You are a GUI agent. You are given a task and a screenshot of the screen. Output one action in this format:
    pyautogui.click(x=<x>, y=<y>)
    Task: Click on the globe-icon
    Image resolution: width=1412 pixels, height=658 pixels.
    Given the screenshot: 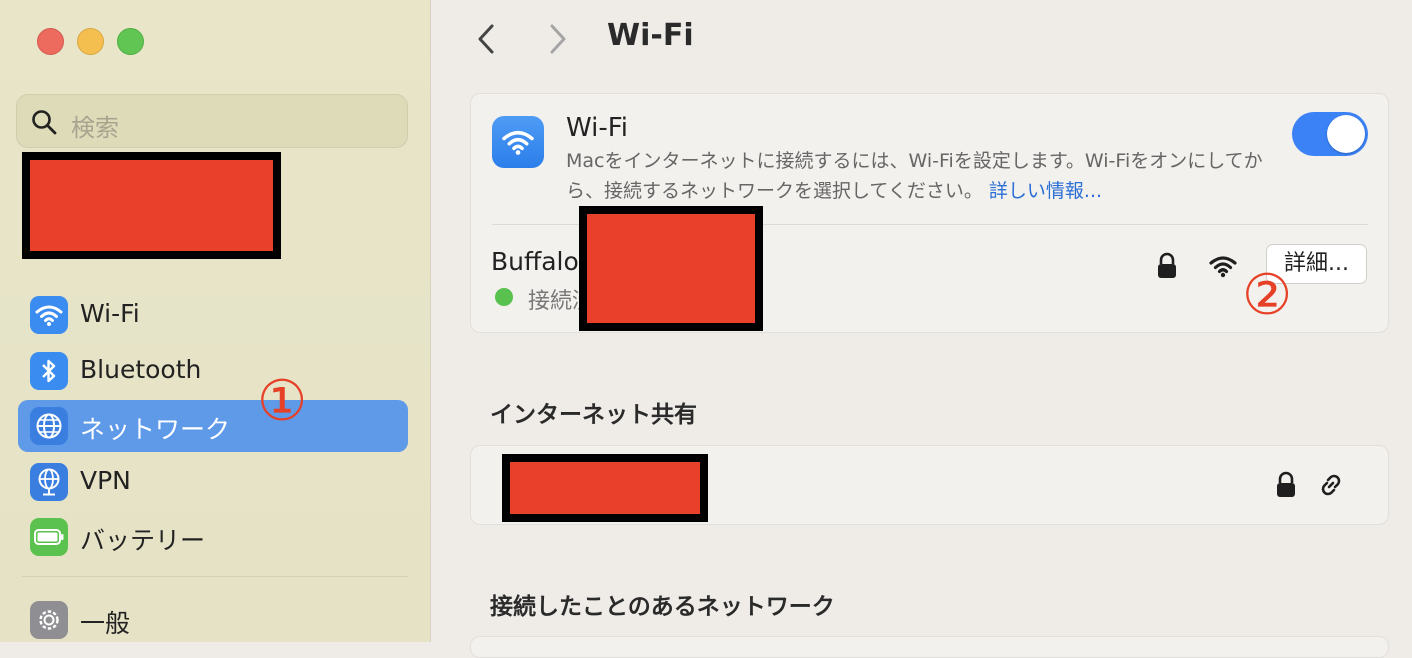 What is the action you would take?
    pyautogui.click(x=49, y=426)
    